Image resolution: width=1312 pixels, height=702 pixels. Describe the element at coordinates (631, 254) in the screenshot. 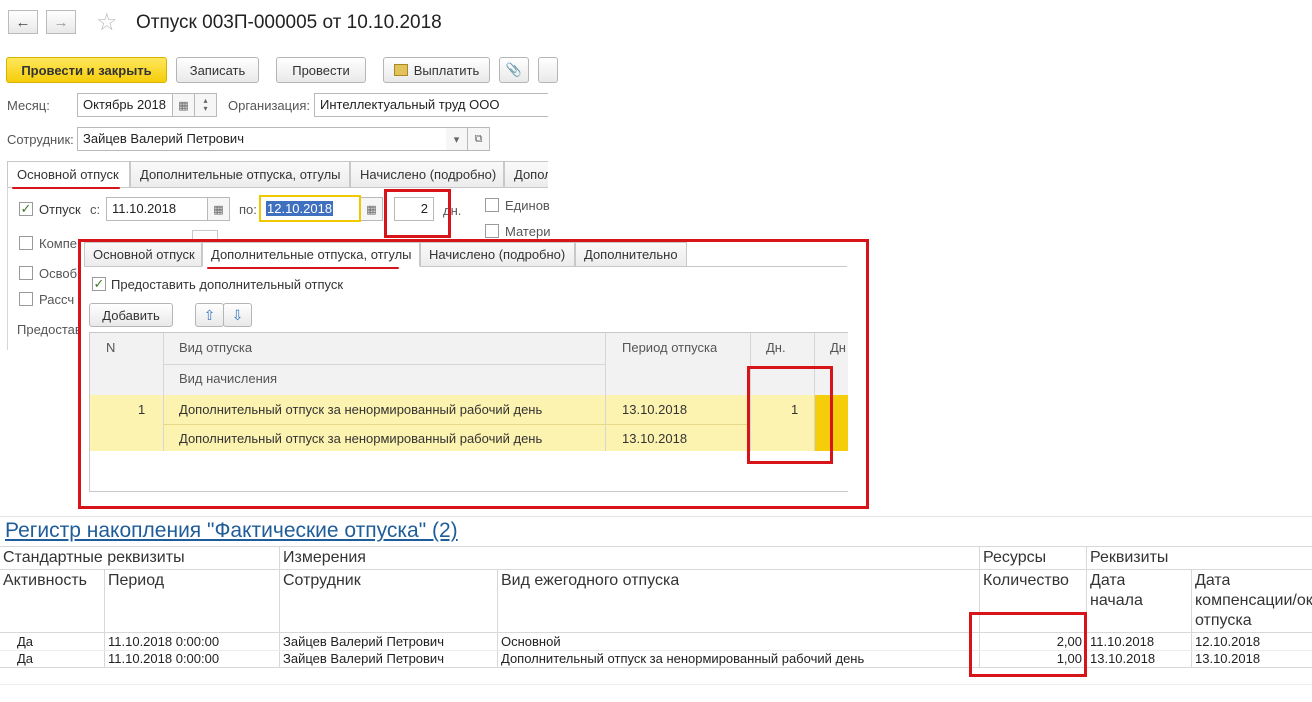

I see `popup-tab-extra: Дополнительно` at that location.